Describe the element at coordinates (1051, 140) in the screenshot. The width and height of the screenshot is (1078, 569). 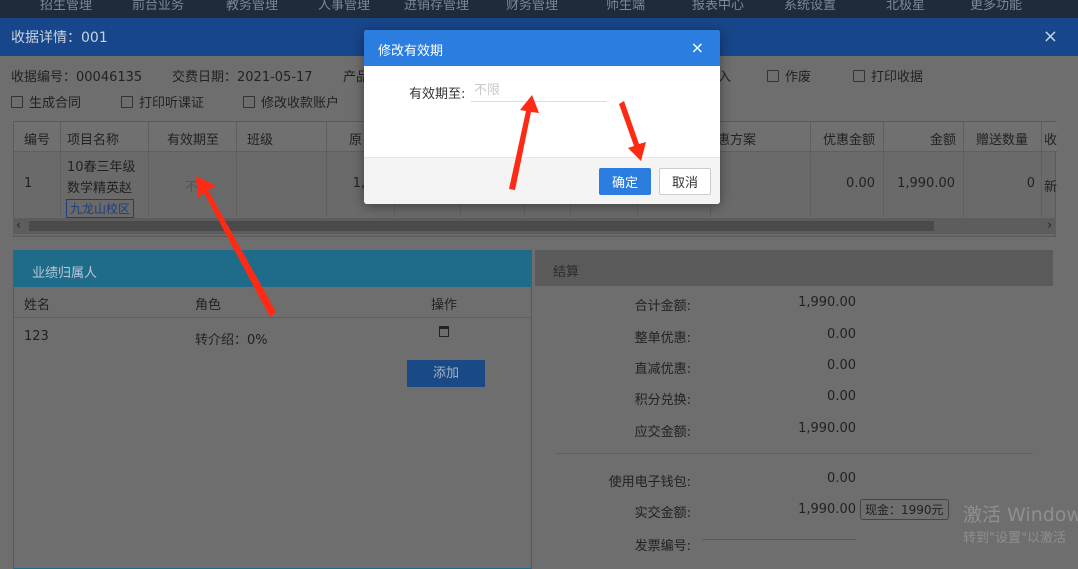
I see `column-header: 收` at that location.